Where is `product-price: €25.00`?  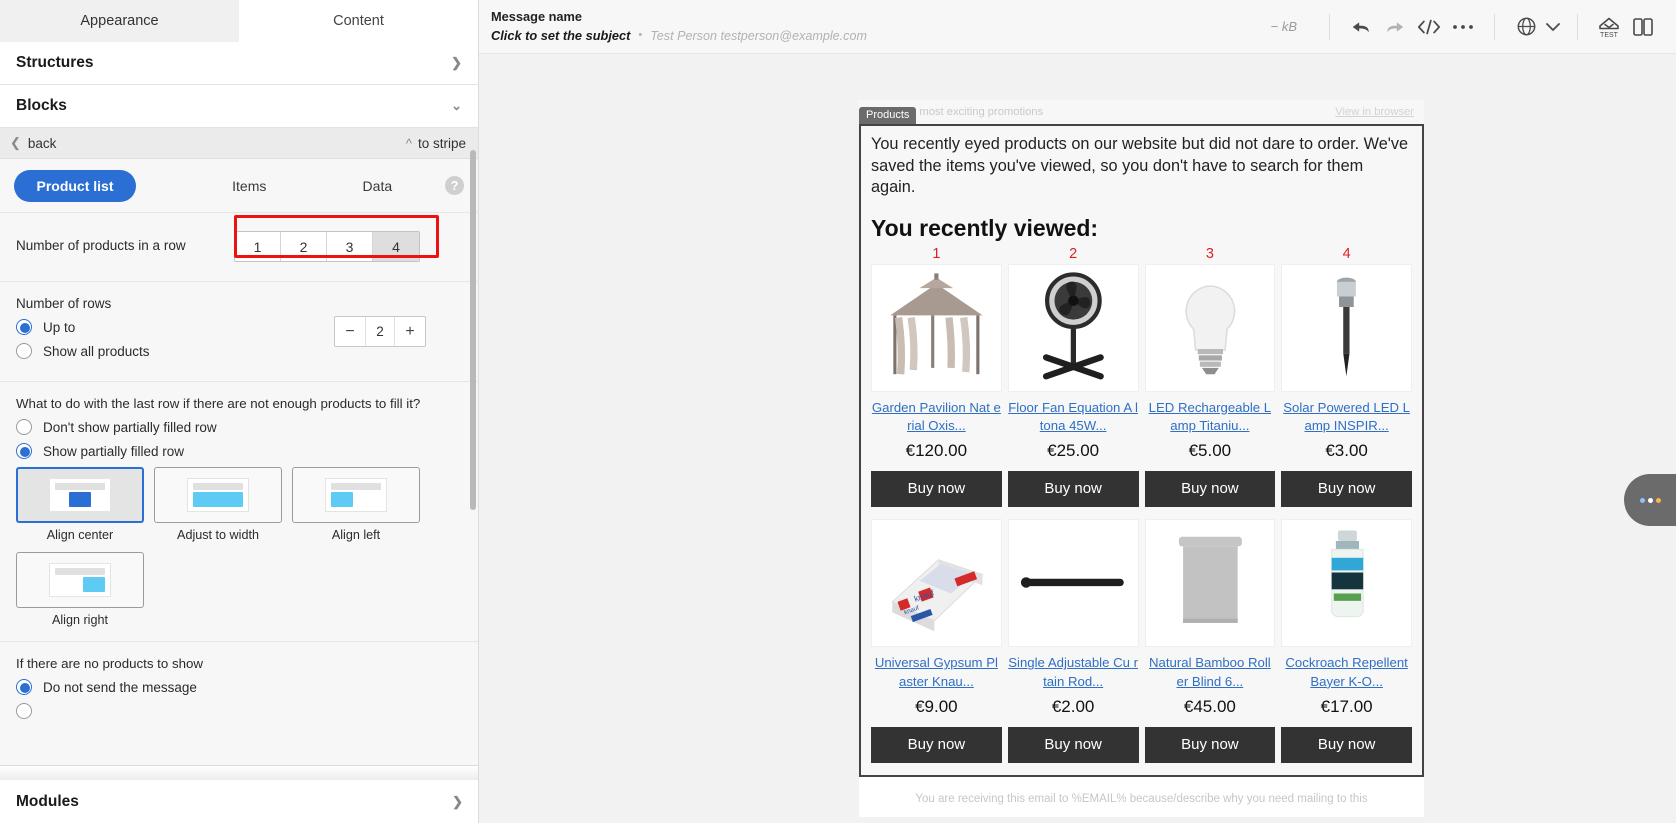 product-price: €25.00 is located at coordinates (1073, 451).